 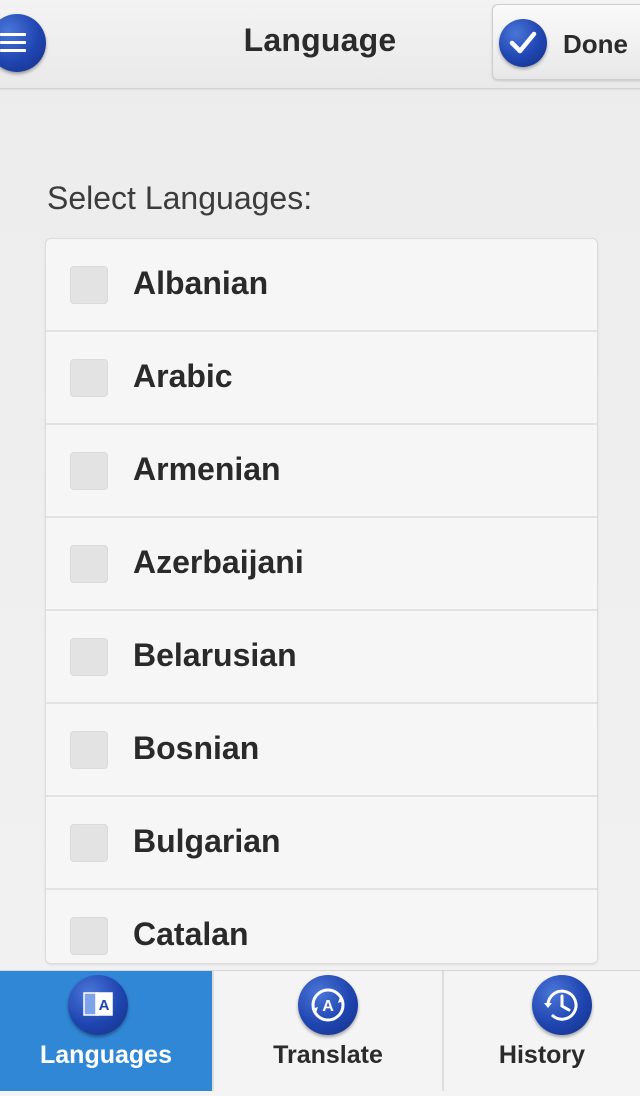 What do you see at coordinates (595, 44) in the screenshot?
I see `done-button-label: Done` at bounding box center [595, 44].